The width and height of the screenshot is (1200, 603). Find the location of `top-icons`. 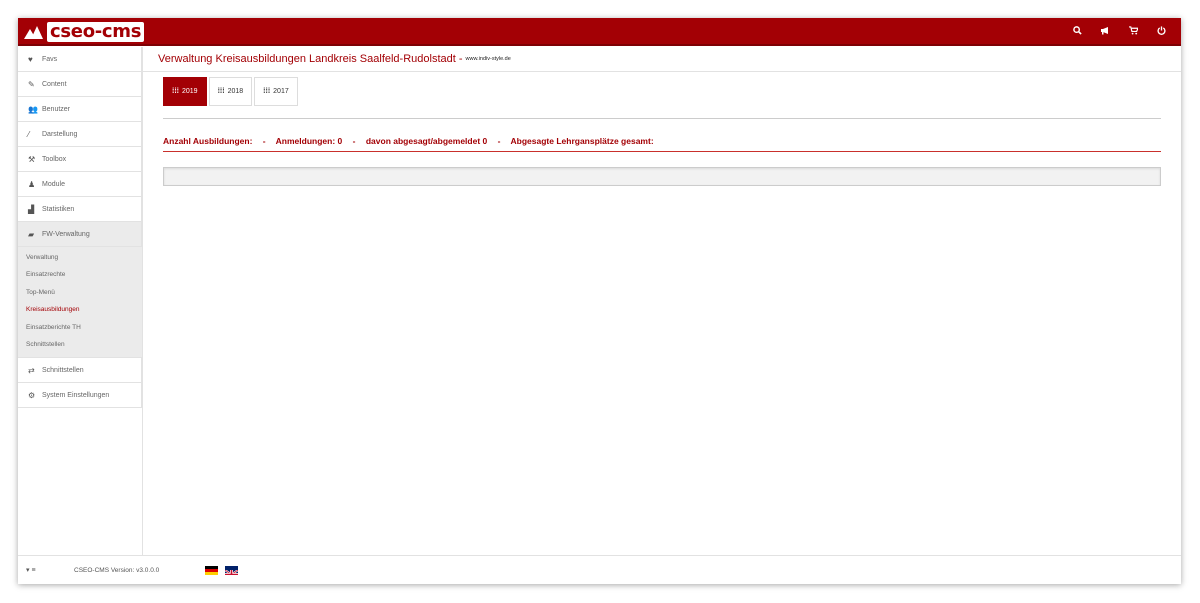

top-icons is located at coordinates (1119, 32).